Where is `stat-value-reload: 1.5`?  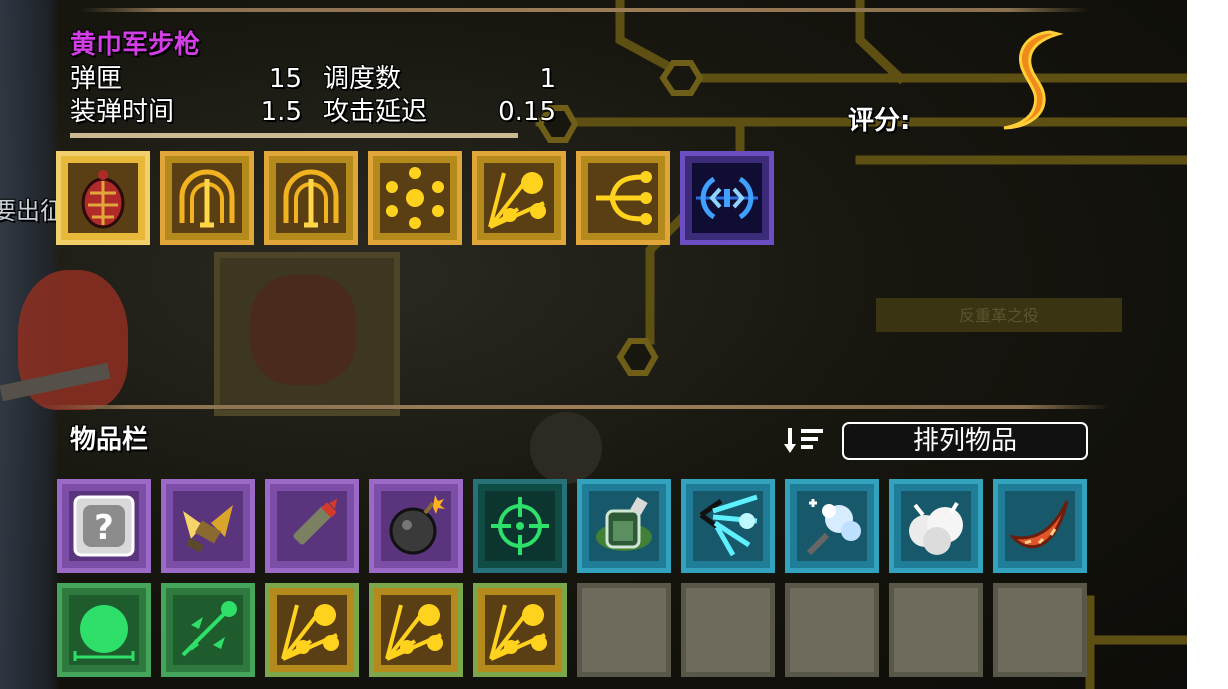
stat-value-reload: 1.5 is located at coordinates (281, 112).